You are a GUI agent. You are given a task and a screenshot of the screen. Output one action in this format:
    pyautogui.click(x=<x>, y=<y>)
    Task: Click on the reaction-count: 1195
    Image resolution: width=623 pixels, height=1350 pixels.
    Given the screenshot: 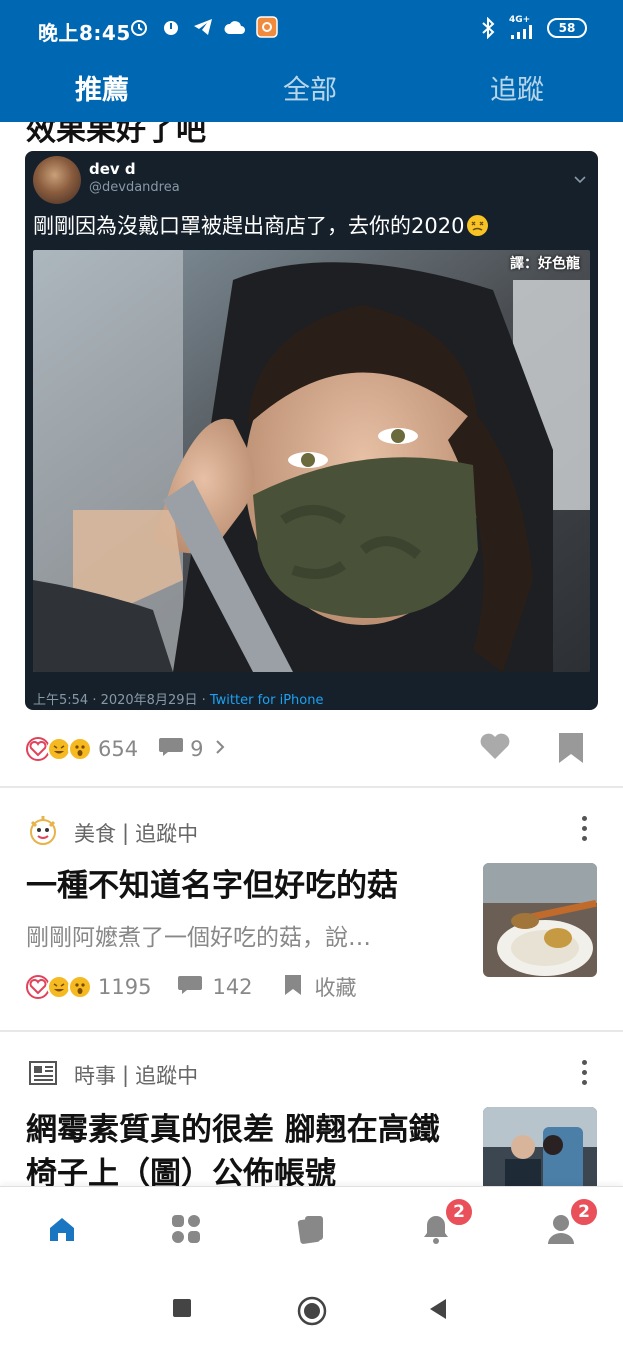 What is the action you would take?
    pyautogui.click(x=125, y=987)
    